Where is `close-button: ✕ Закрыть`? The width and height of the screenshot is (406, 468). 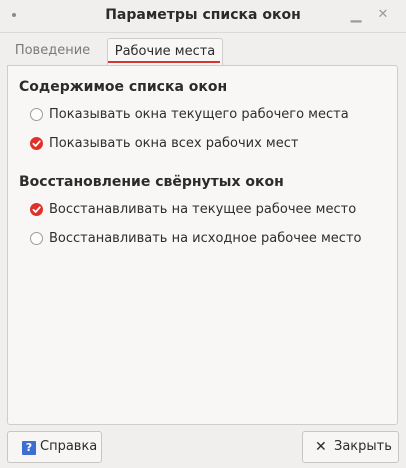
close-button: ✕ Закрыть is located at coordinates (350, 447).